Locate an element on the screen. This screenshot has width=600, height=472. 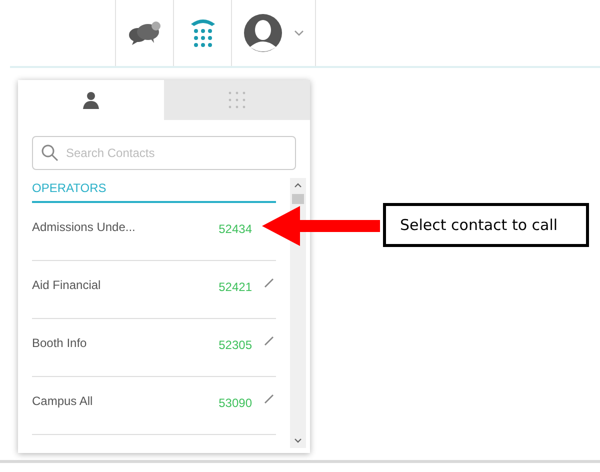
chat-bubbles-icon is located at coordinates (145, 33).